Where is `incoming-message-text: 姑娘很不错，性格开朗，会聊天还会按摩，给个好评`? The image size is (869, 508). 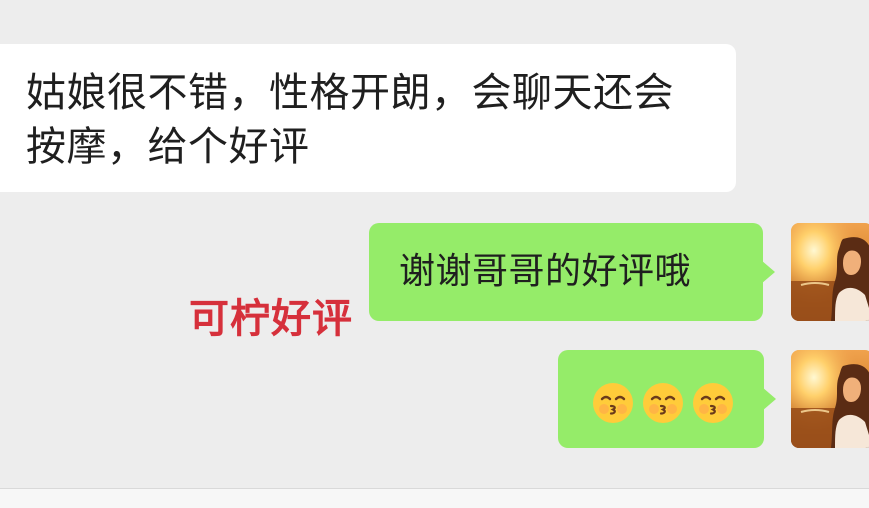 incoming-message-text: 姑娘很不错，性格开朗，会聊天还会按摩，给个好评 is located at coordinates (350, 120).